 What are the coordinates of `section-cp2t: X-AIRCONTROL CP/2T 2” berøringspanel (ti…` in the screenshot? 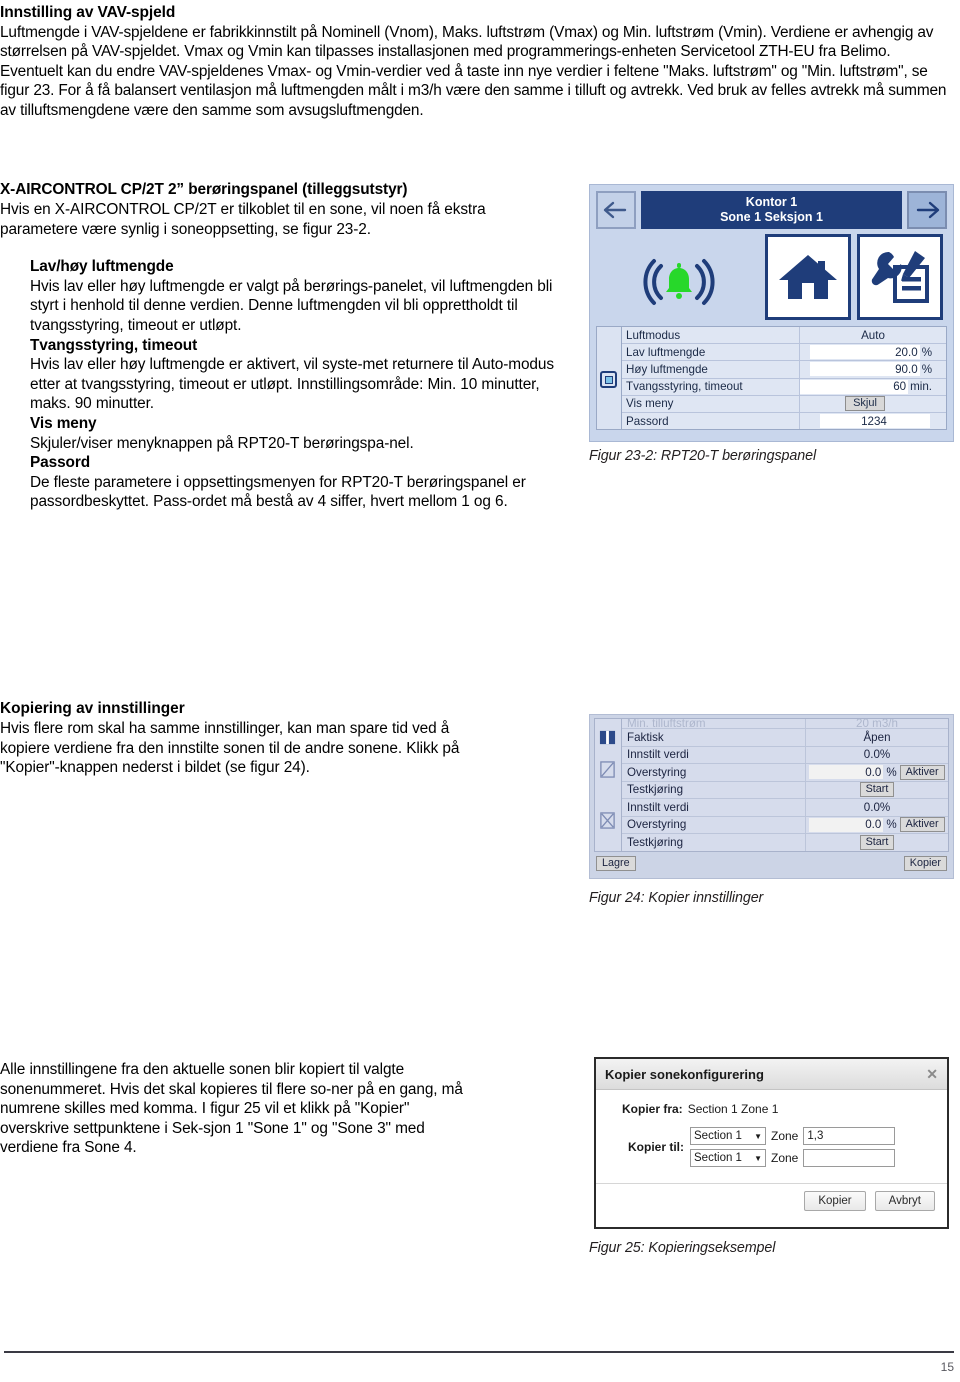 It's located at (280, 346).